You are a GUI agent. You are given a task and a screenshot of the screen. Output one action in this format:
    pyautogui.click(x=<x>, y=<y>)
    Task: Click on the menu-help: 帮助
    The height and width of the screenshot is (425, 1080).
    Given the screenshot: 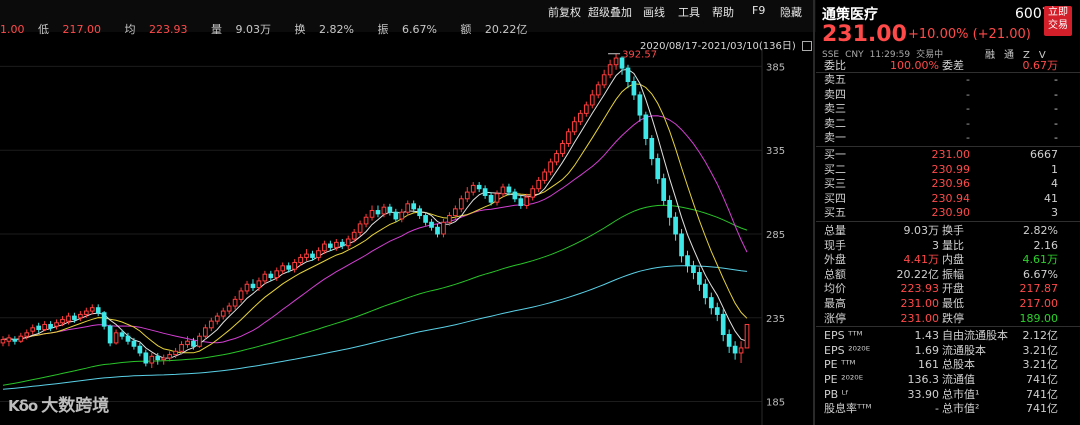 What is the action you would take?
    pyautogui.click(x=723, y=12)
    